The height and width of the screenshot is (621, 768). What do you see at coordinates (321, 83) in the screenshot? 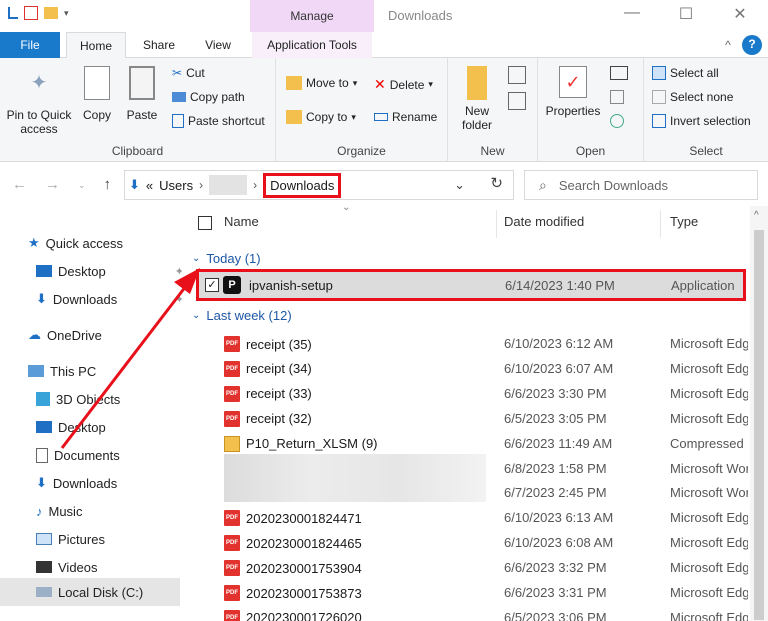
I see `move-to-button: Move to ▾` at bounding box center [321, 83].